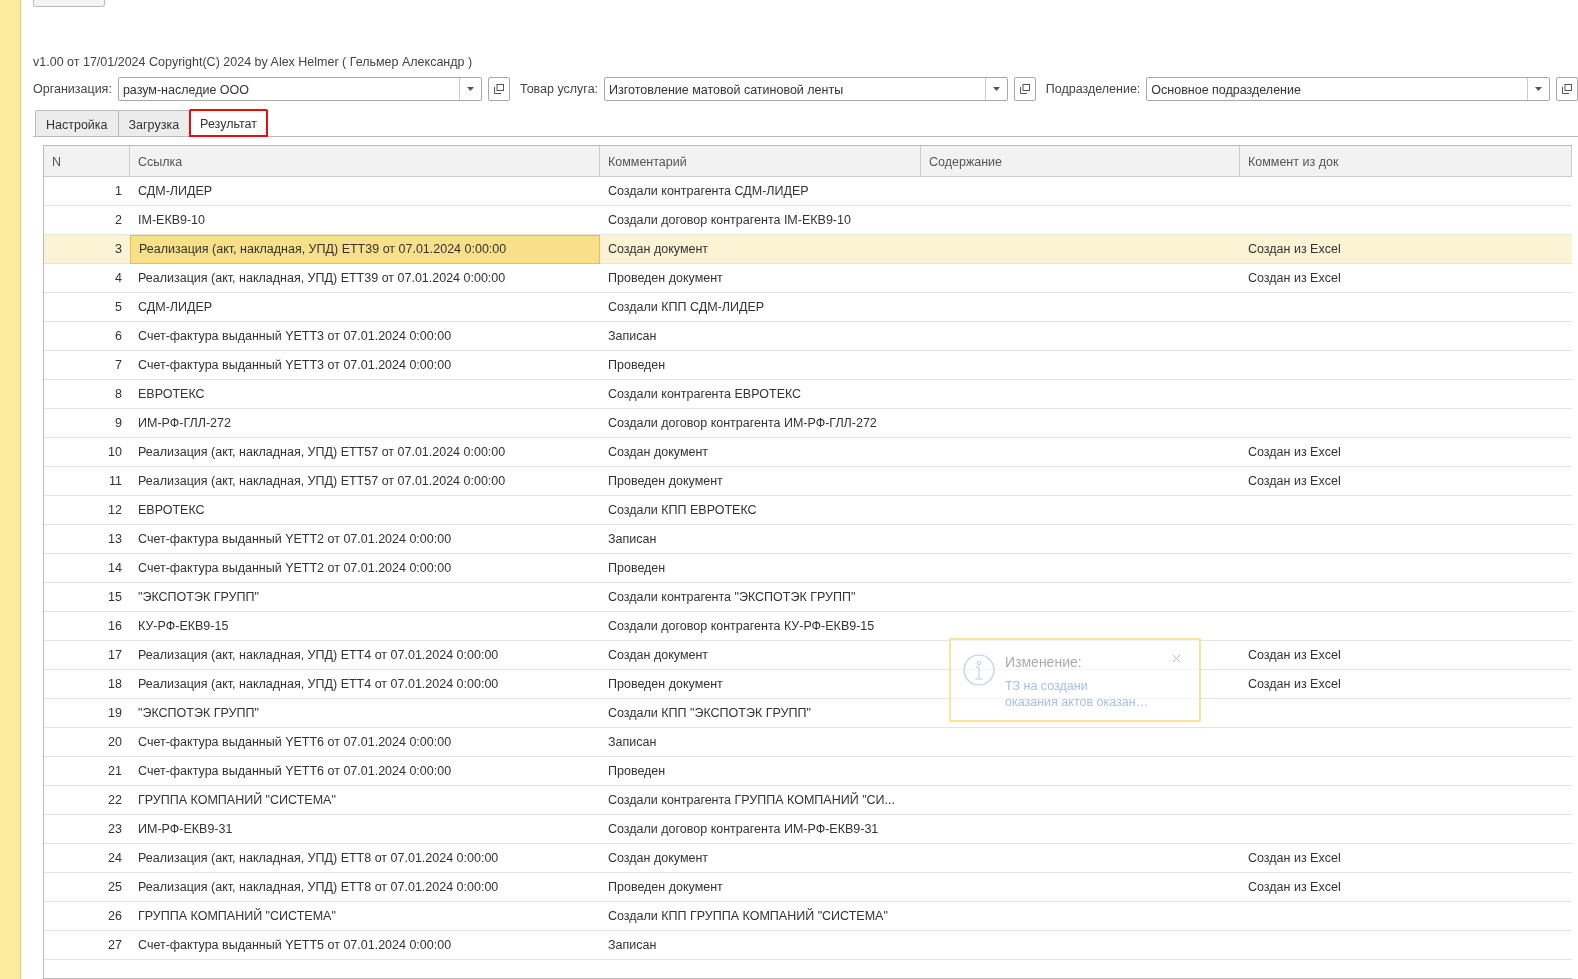 Image resolution: width=1578 pixels, height=979 pixels. What do you see at coordinates (365, 161) in the screenshot?
I see `column-header: Ссылка` at bounding box center [365, 161].